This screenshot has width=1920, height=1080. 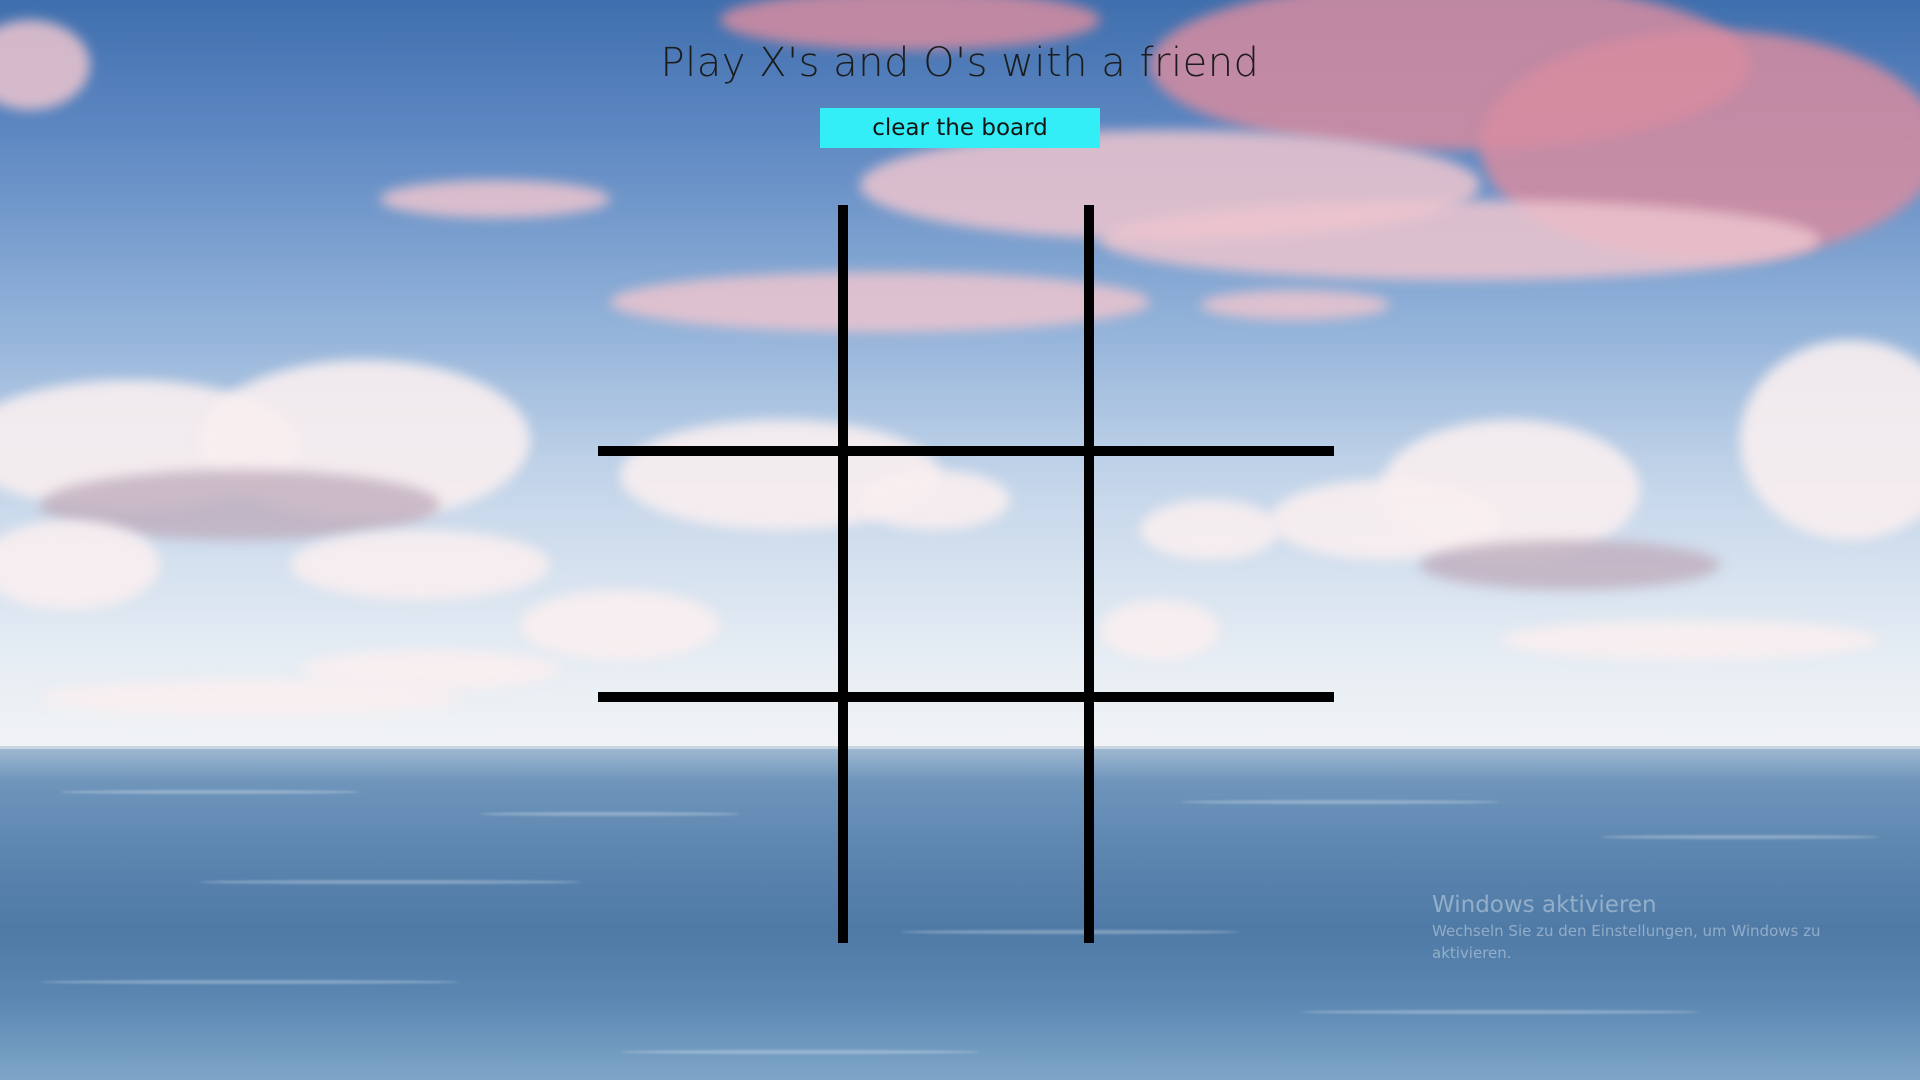 I want to click on watermark-title: Windows aktivieren, so click(x=1544, y=905).